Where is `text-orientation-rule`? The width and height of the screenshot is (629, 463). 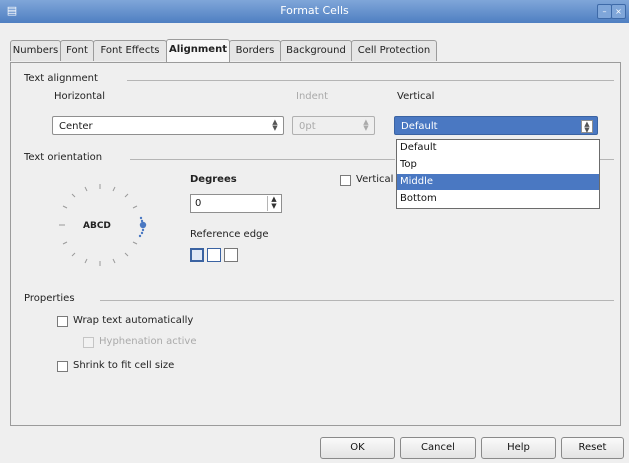 text-orientation-rule is located at coordinates (262, 159).